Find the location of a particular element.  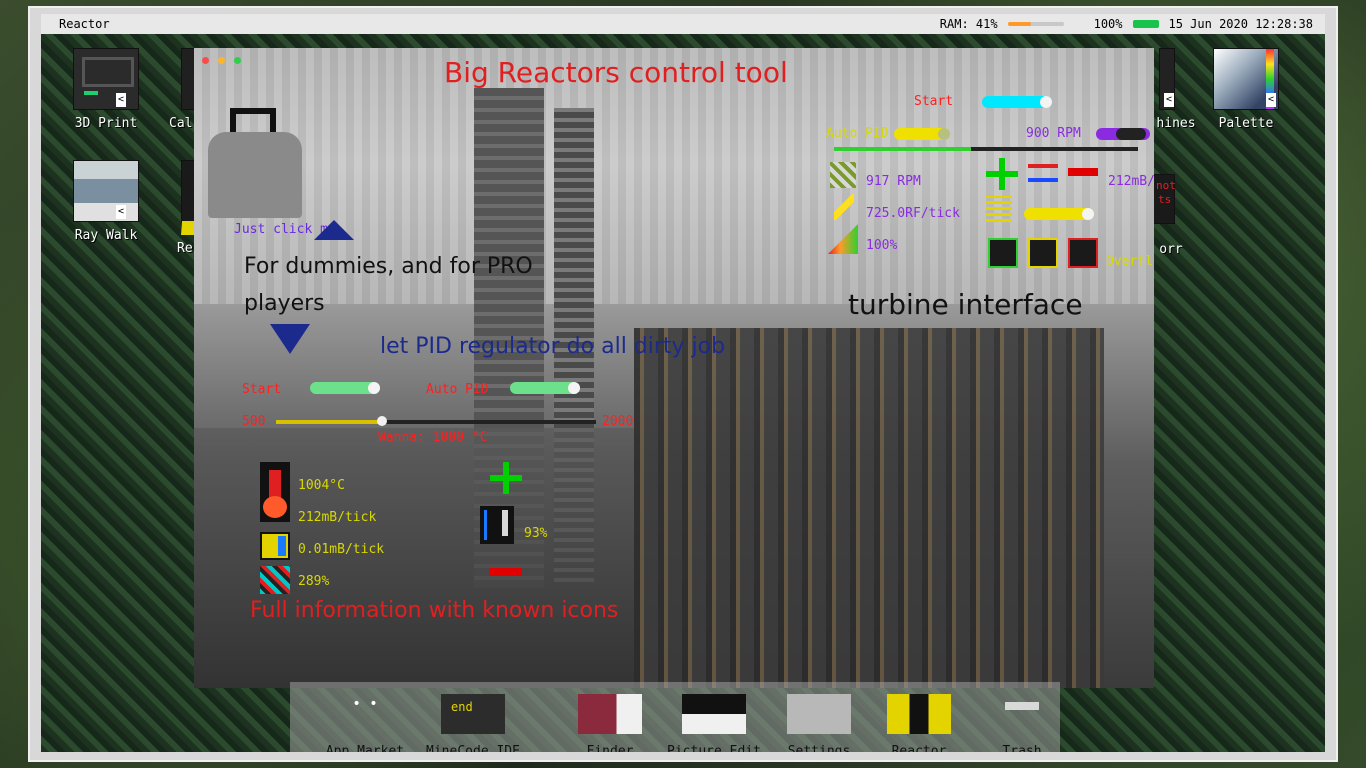

dock-label: MineCode IDE is located at coordinates (473, 748).